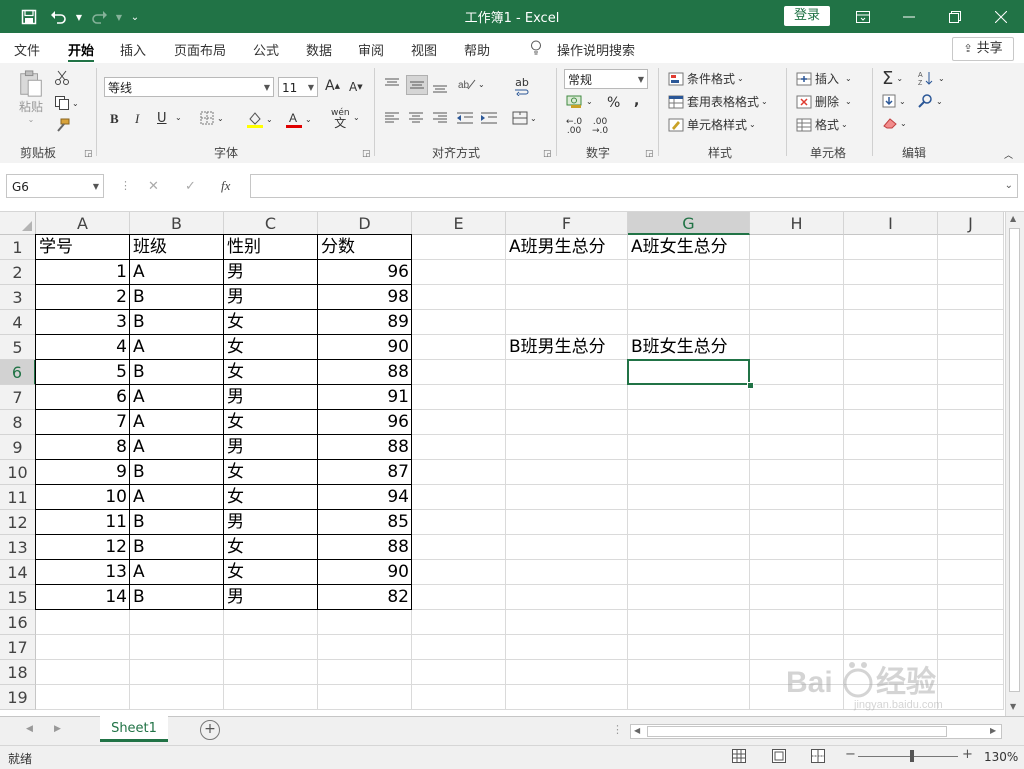 The height and width of the screenshot is (769, 1024). Describe the element at coordinates (57, 729) in the screenshot. I see `next-sheet-icon: ▶` at that location.